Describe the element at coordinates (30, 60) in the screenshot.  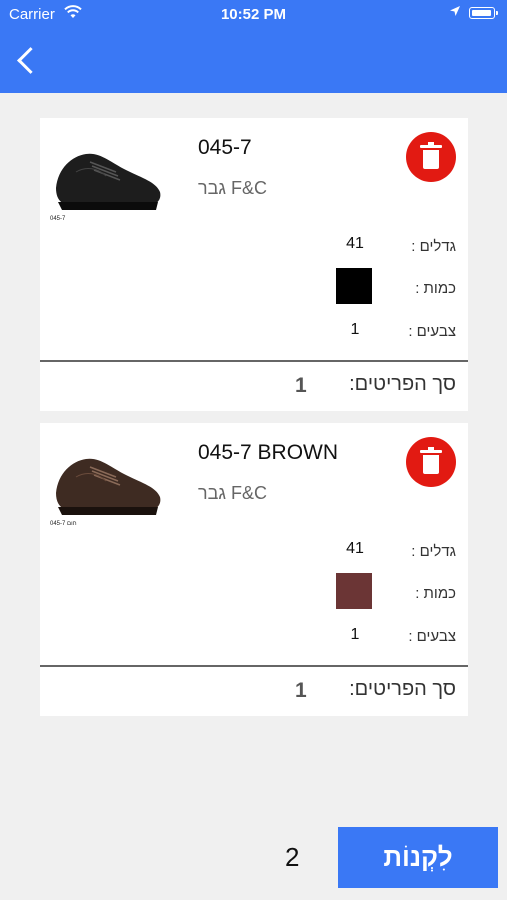
I see `chevron-left-icon` at that location.